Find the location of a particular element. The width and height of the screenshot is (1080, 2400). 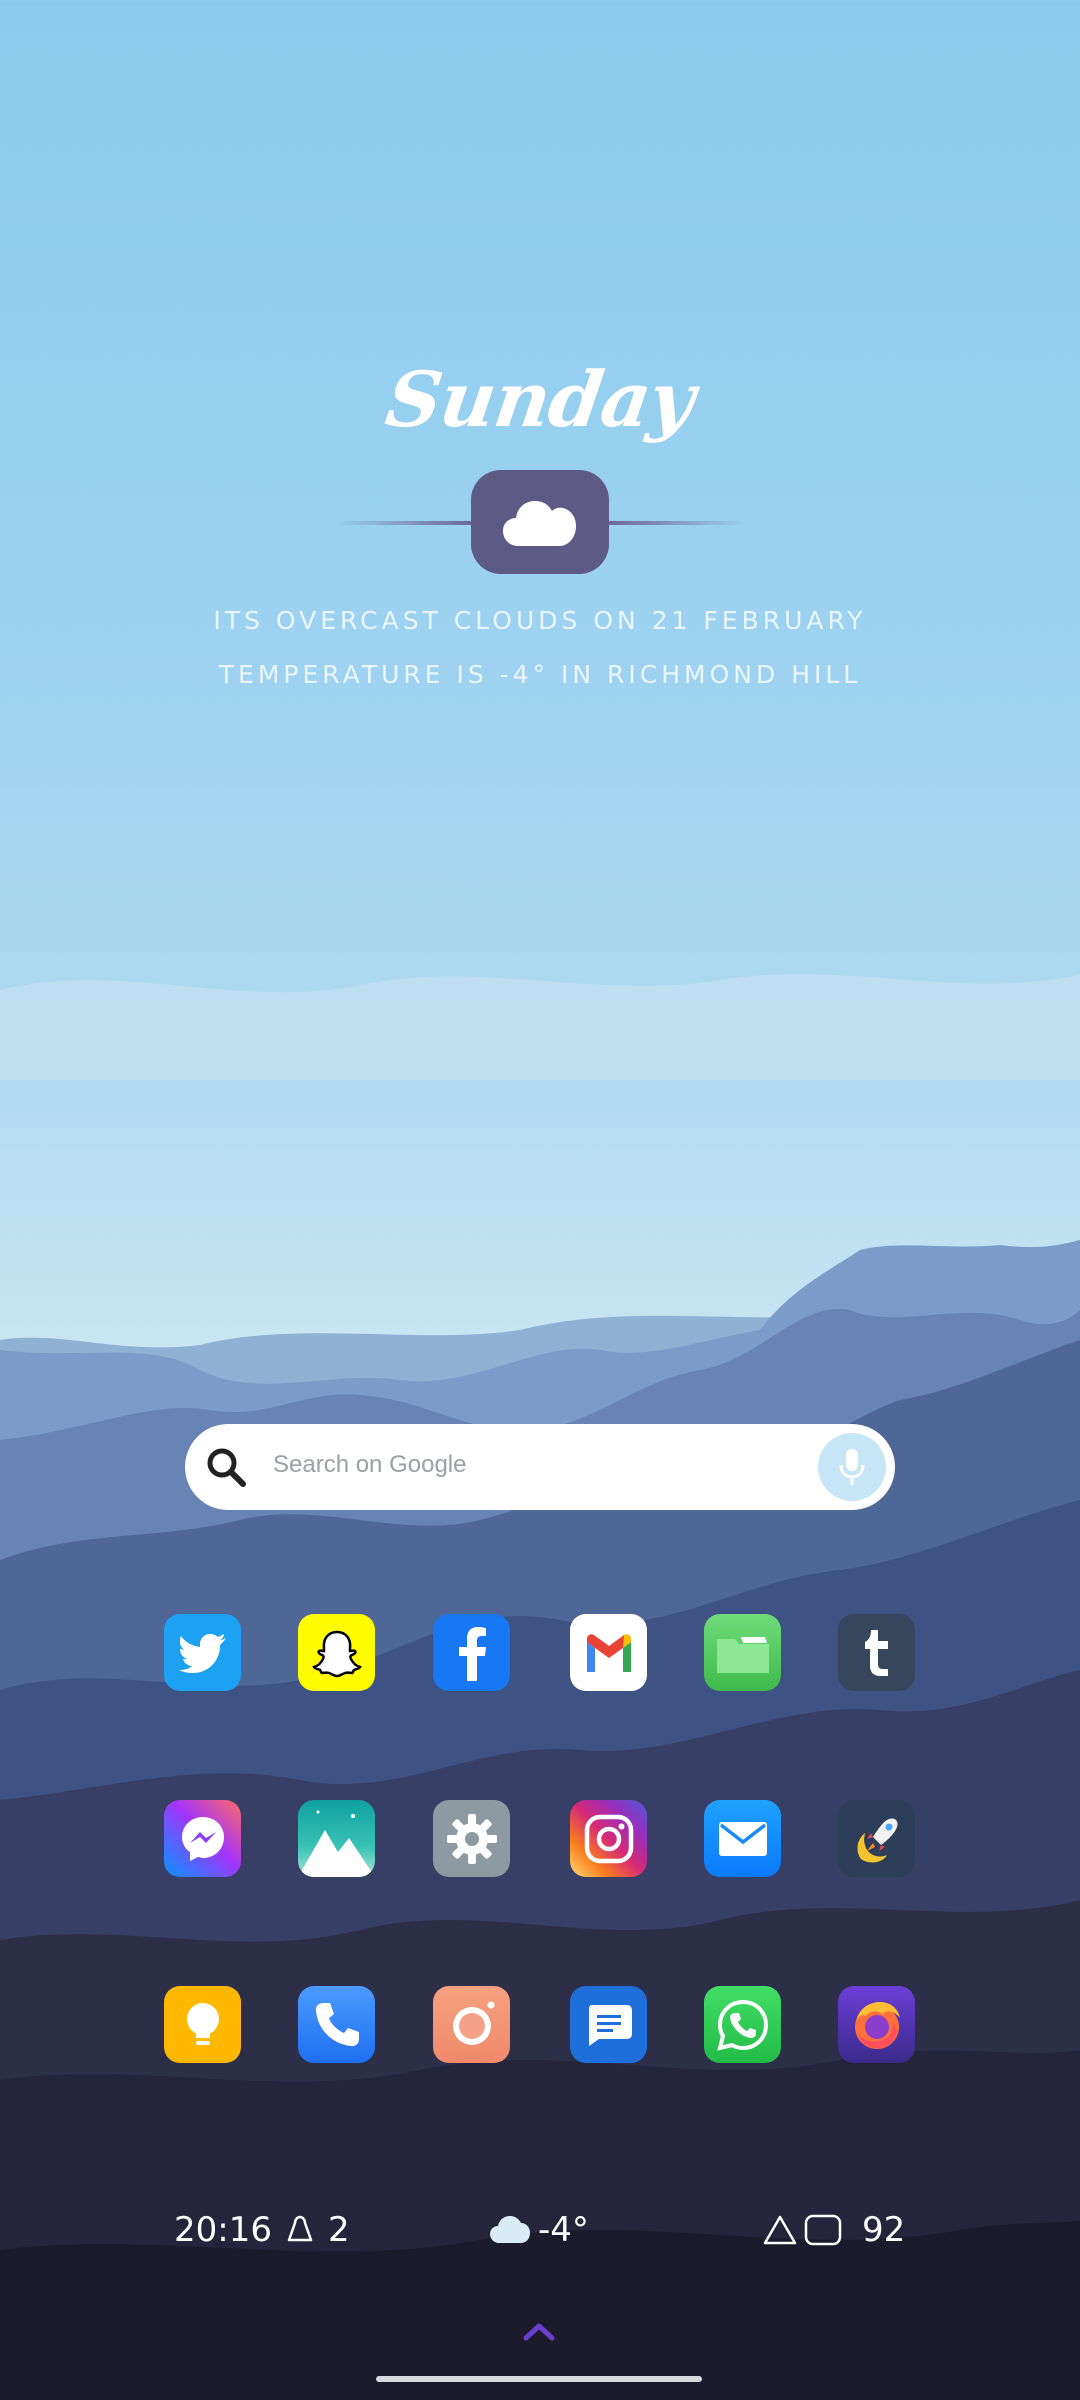

gallery-app is located at coordinates (336, 1838).